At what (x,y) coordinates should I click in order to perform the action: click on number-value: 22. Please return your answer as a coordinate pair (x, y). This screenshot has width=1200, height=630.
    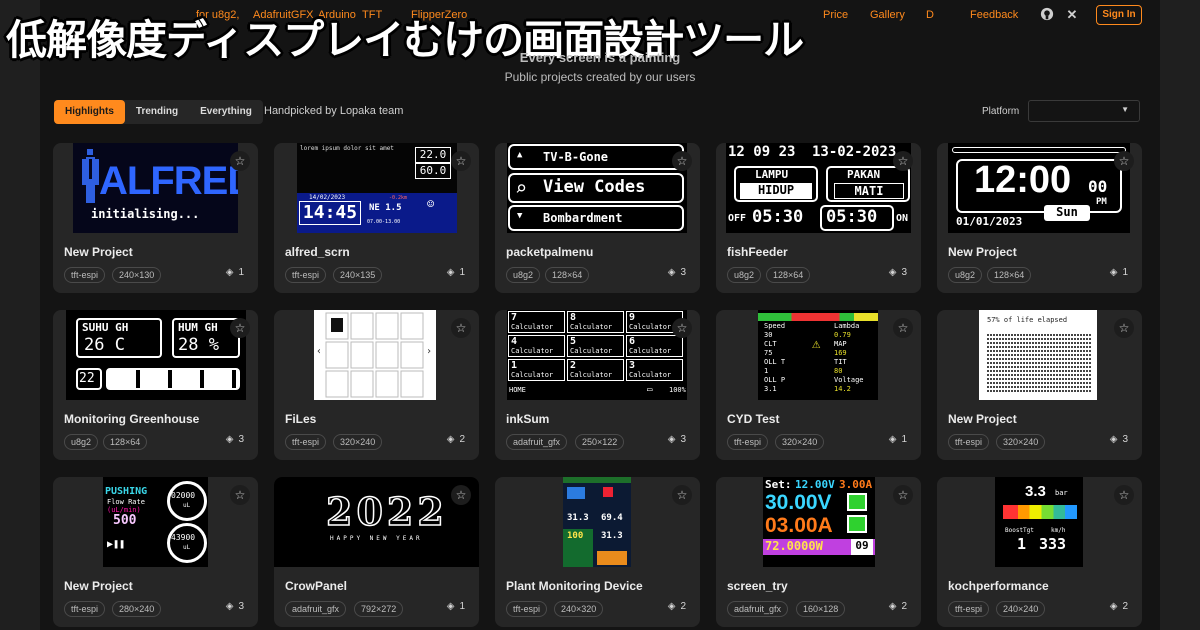
    Looking at the image, I should click on (87, 378).